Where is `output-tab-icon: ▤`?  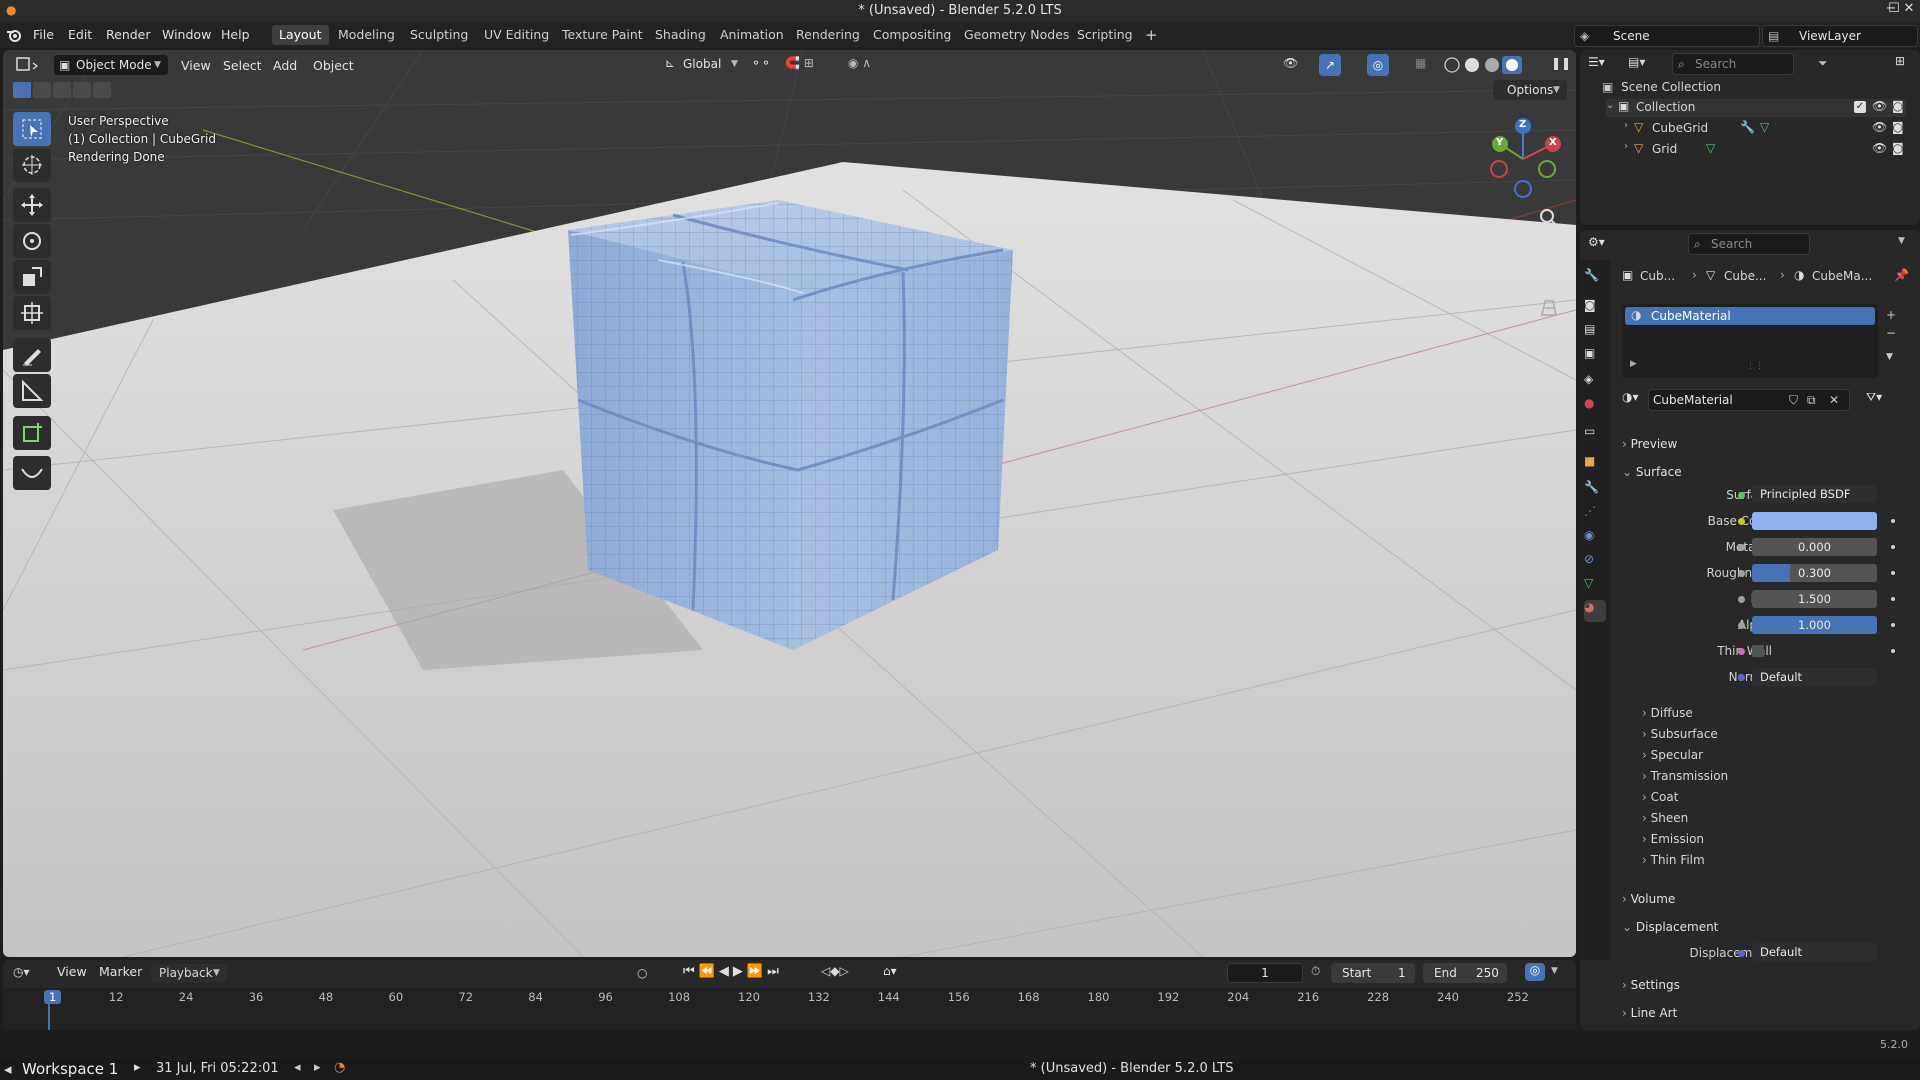 output-tab-icon: ▤ is located at coordinates (1595, 333).